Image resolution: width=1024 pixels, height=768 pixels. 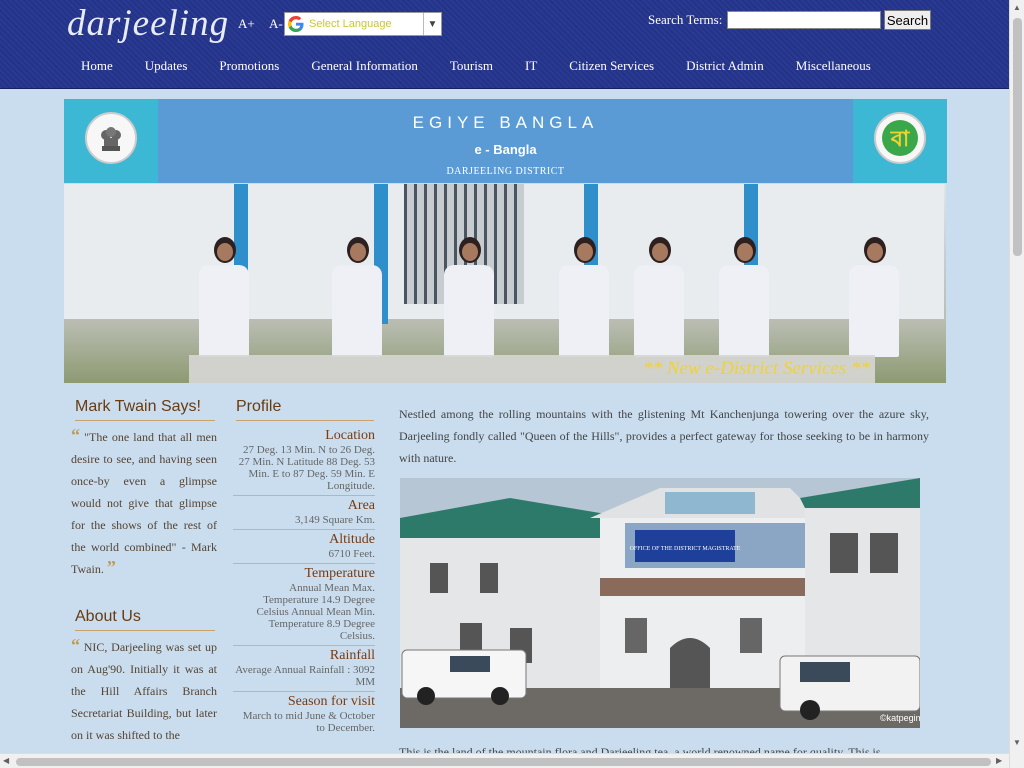 What do you see at coordinates (305, 409) in the screenshot?
I see `profile-heading: Profile` at bounding box center [305, 409].